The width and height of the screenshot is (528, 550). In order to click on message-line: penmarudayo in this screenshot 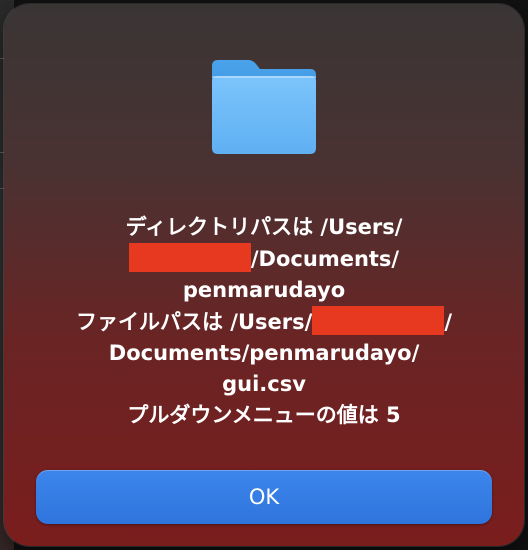, I will do `click(264, 290)`.